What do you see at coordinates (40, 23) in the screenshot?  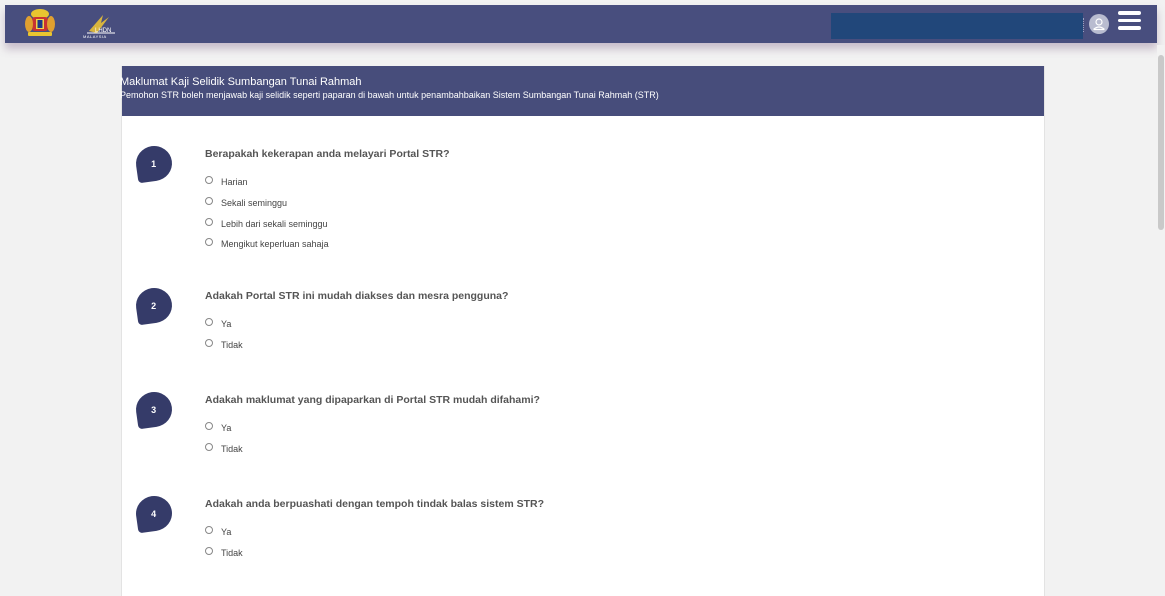 I see `malaysia-coat-of-arms-icon` at bounding box center [40, 23].